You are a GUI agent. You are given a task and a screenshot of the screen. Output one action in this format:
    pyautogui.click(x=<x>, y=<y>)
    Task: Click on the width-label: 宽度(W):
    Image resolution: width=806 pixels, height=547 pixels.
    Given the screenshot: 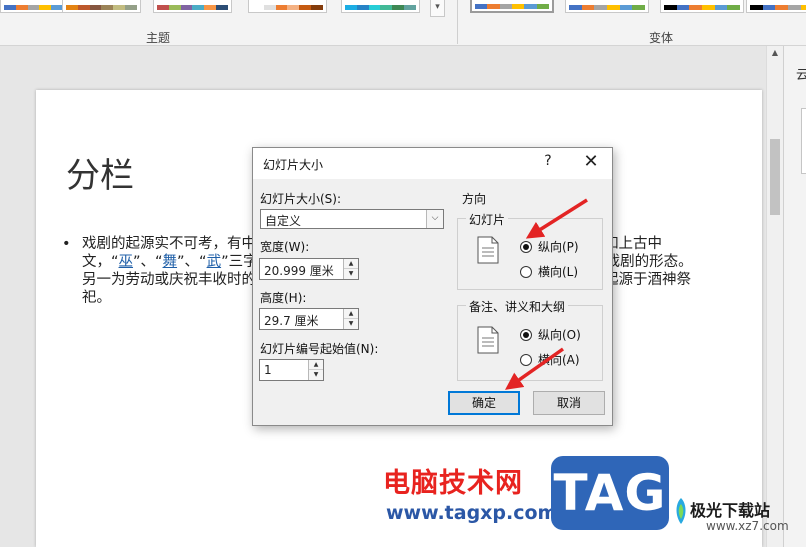 What is the action you would take?
    pyautogui.click(x=285, y=247)
    